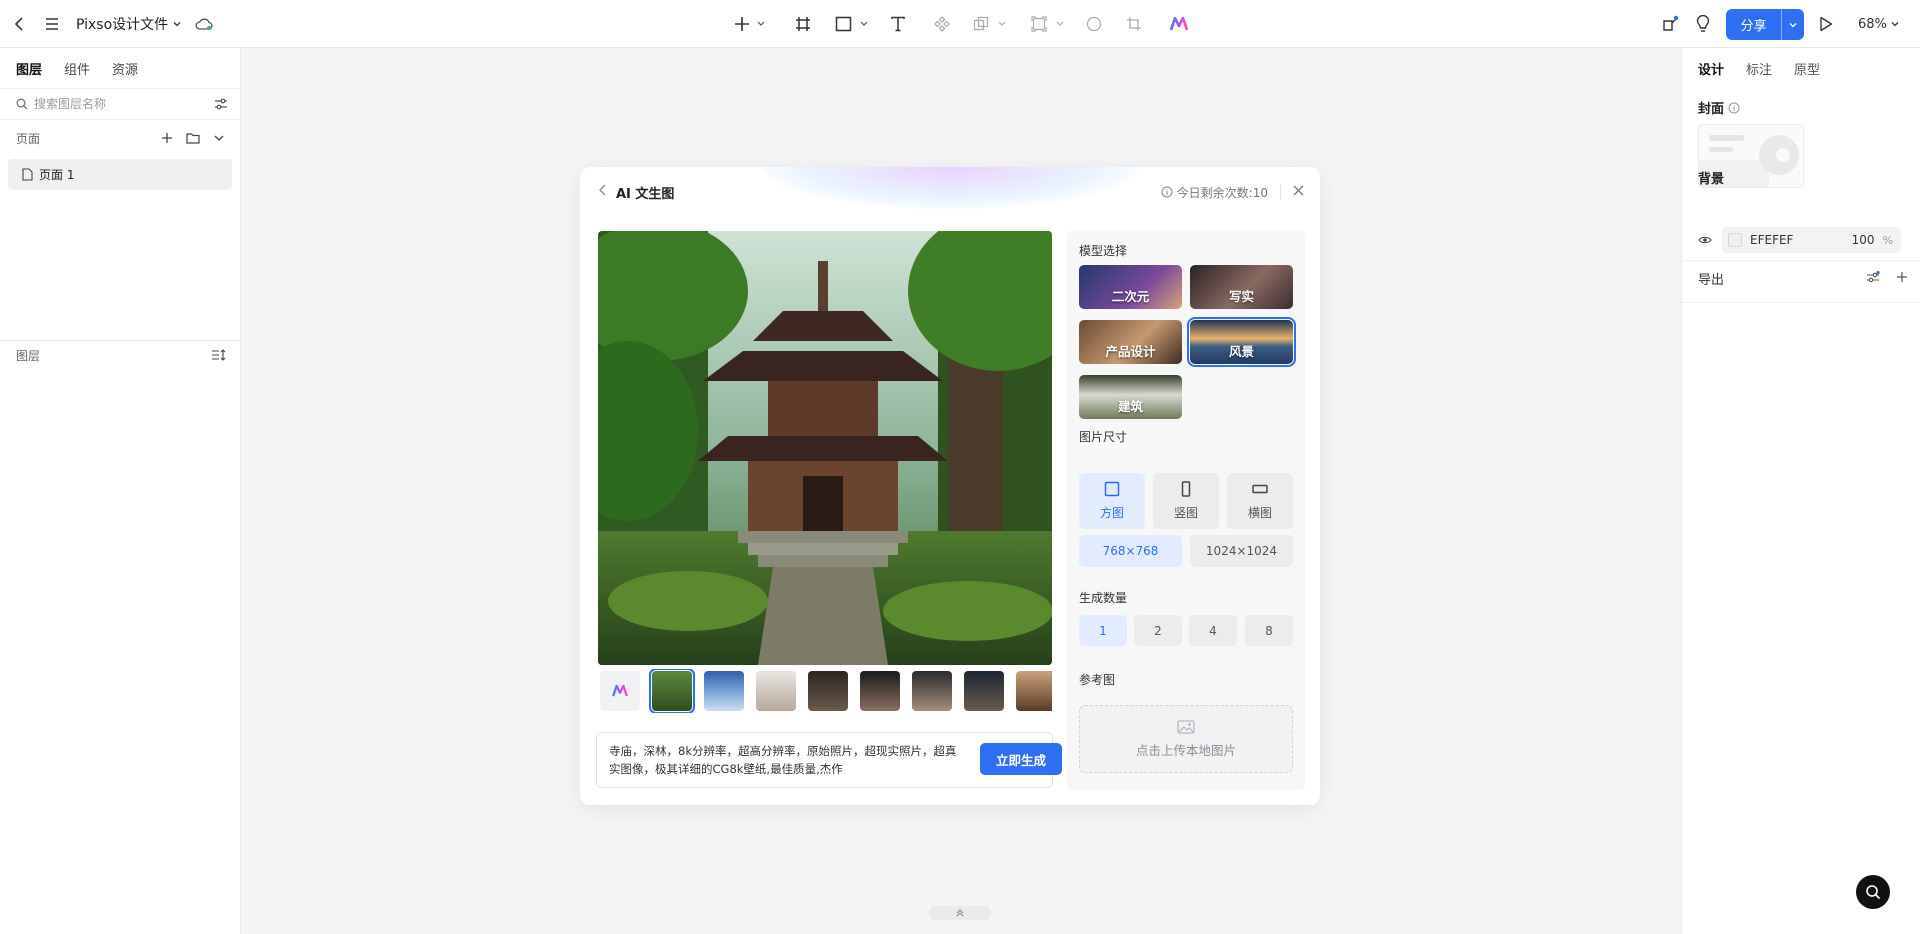 This screenshot has width=1920, height=934. Describe the element at coordinates (724, 691) in the screenshot. I see `thumbnail-landscape` at that location.